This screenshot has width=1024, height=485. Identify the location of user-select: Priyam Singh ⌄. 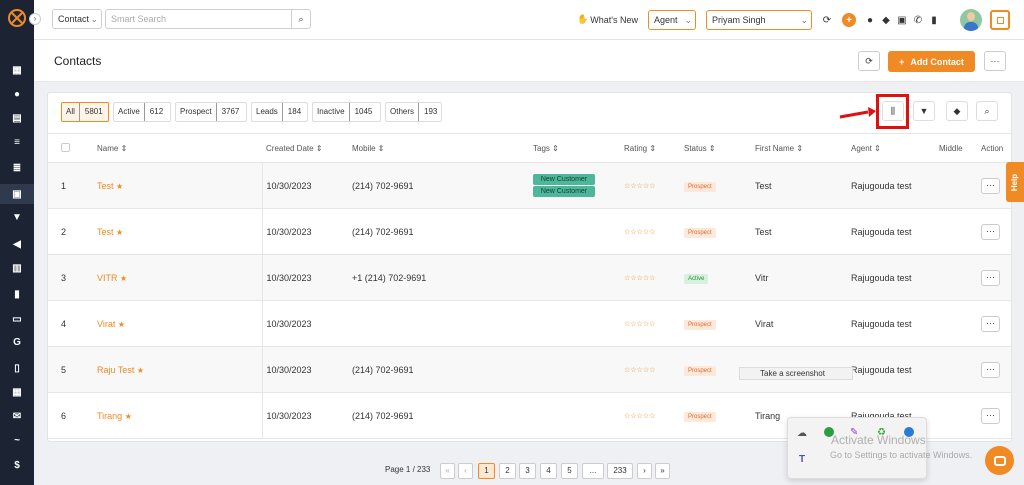
(759, 20).